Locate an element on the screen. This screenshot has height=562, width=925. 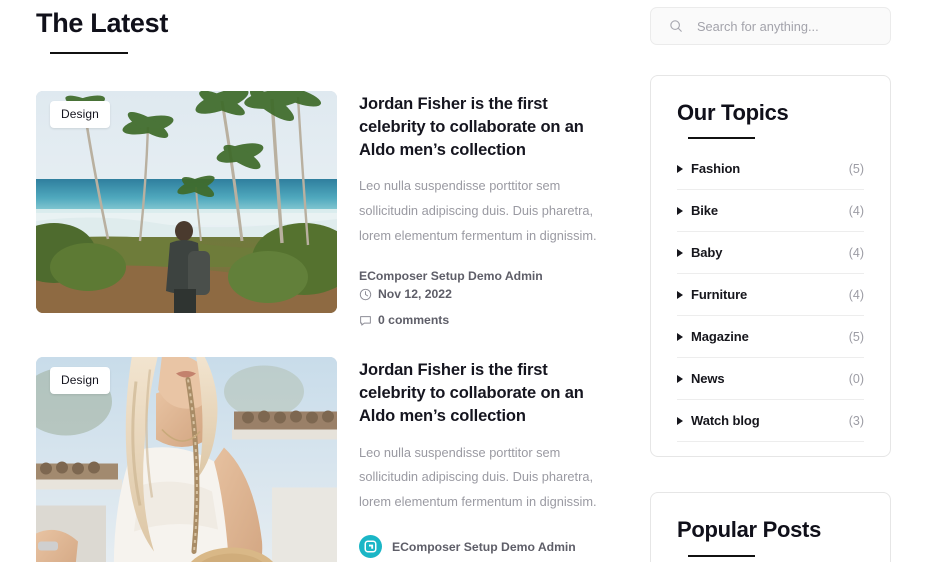
avatar is located at coordinates (370, 547).